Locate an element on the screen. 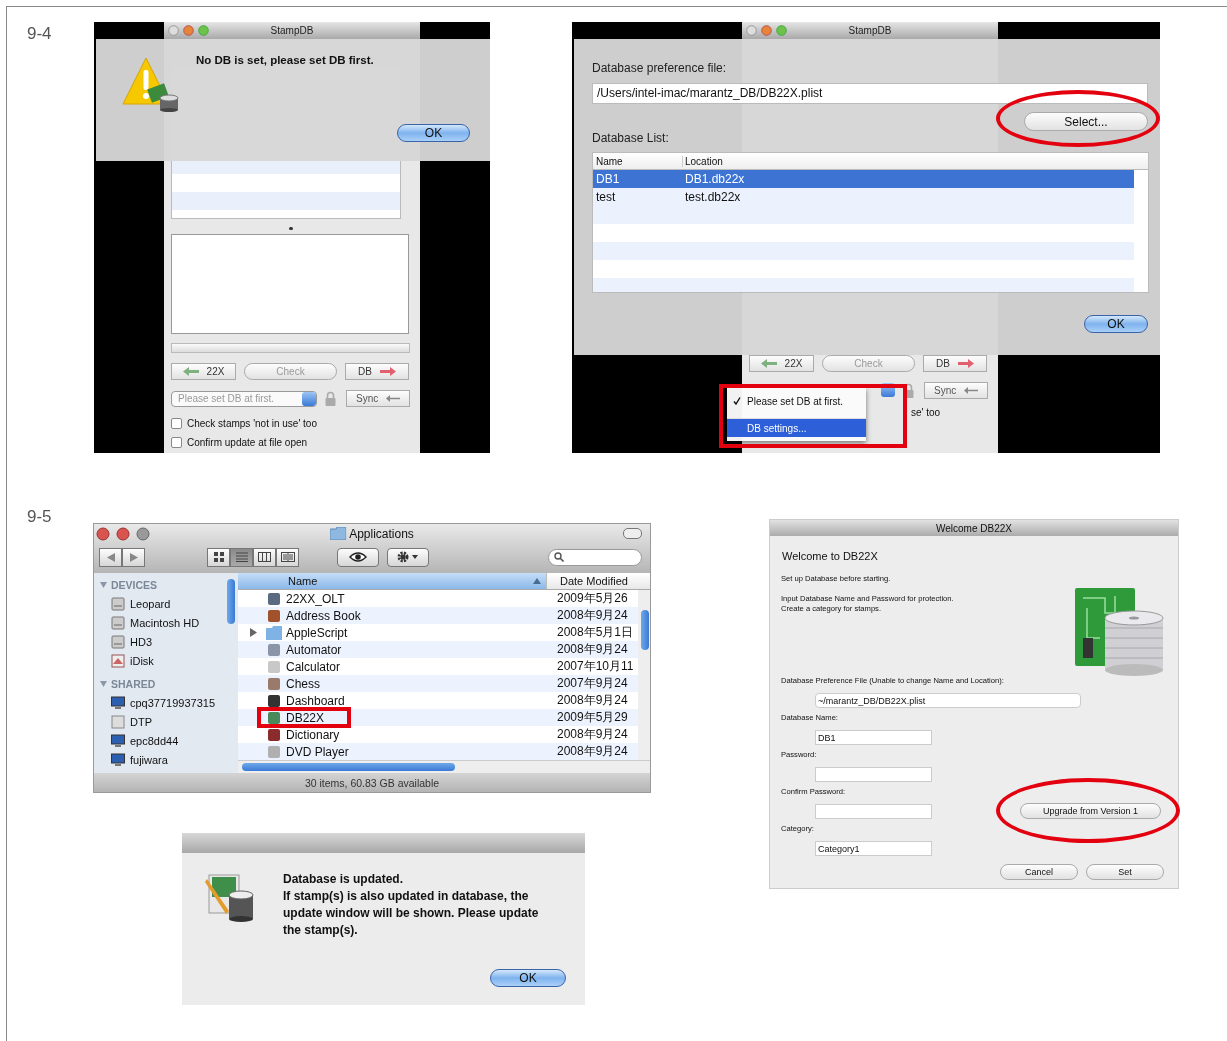 The width and height of the screenshot is (1227, 1041). file-row: Dictionary 2008年9月24 is located at coordinates (438, 734).